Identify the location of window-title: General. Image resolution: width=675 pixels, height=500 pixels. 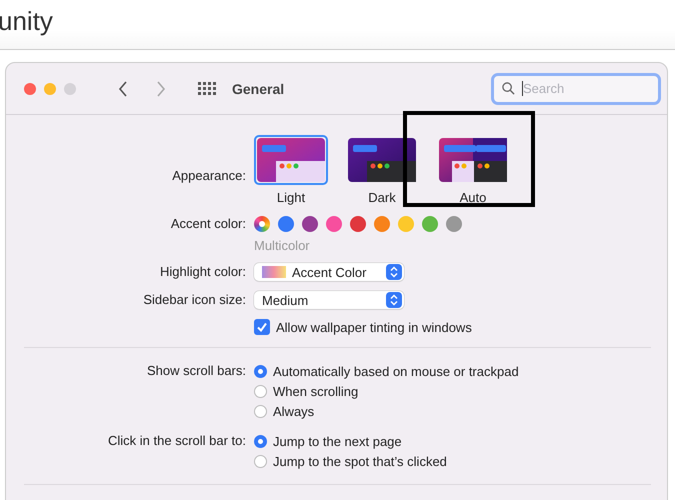
(258, 88).